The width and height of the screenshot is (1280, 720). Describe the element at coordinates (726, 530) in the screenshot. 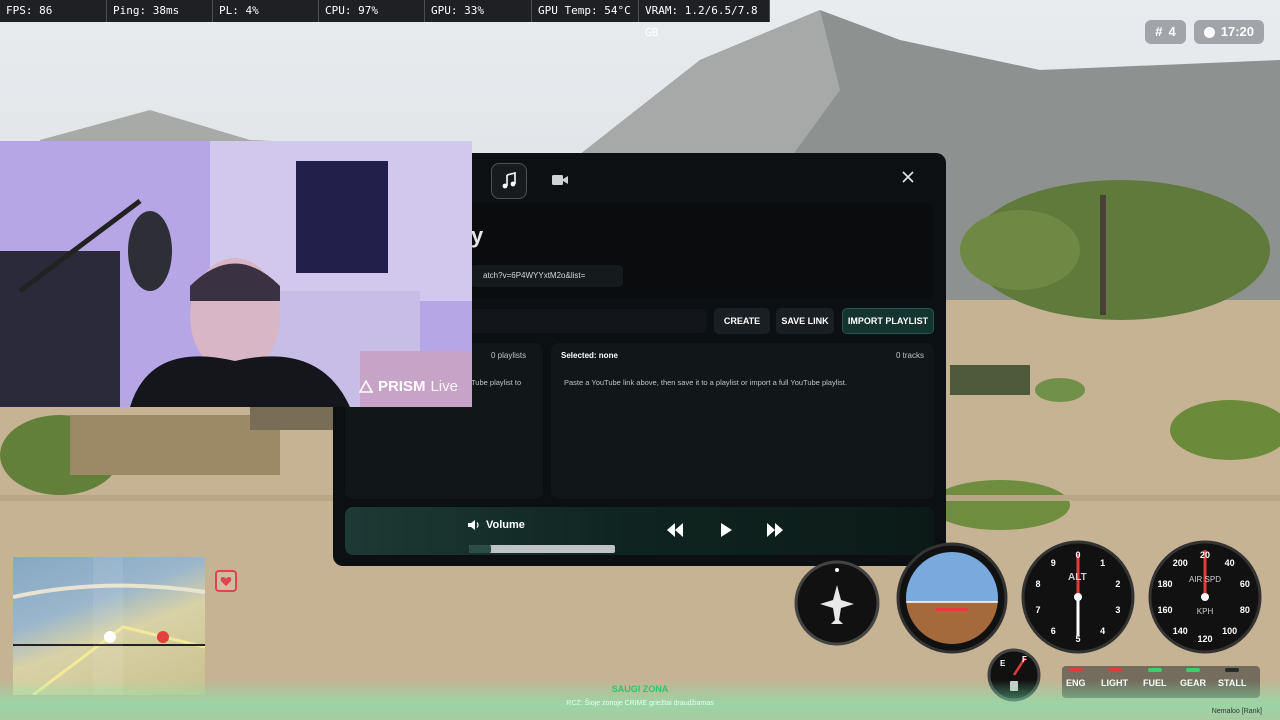

I see `play-icon` at that location.